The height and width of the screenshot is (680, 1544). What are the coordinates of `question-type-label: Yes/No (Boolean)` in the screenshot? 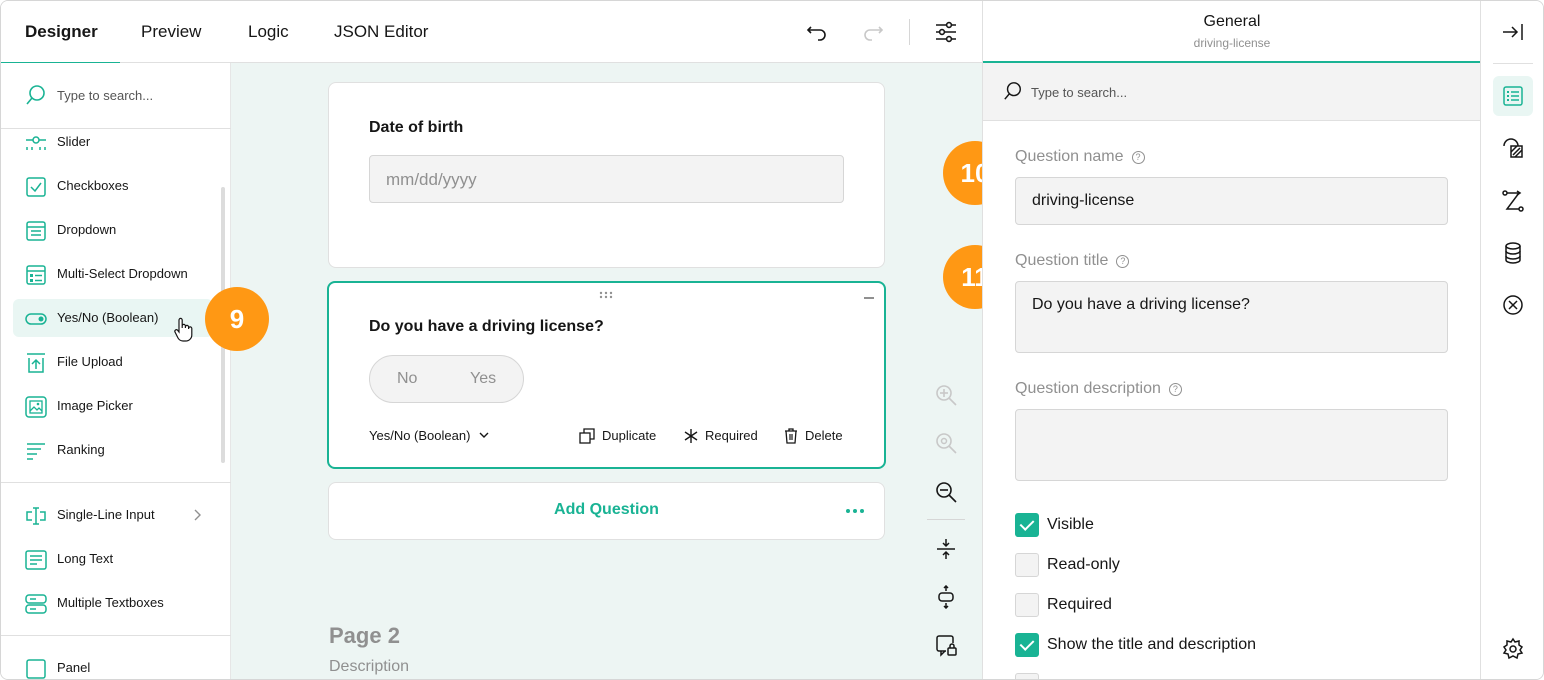 It's located at (420, 435).